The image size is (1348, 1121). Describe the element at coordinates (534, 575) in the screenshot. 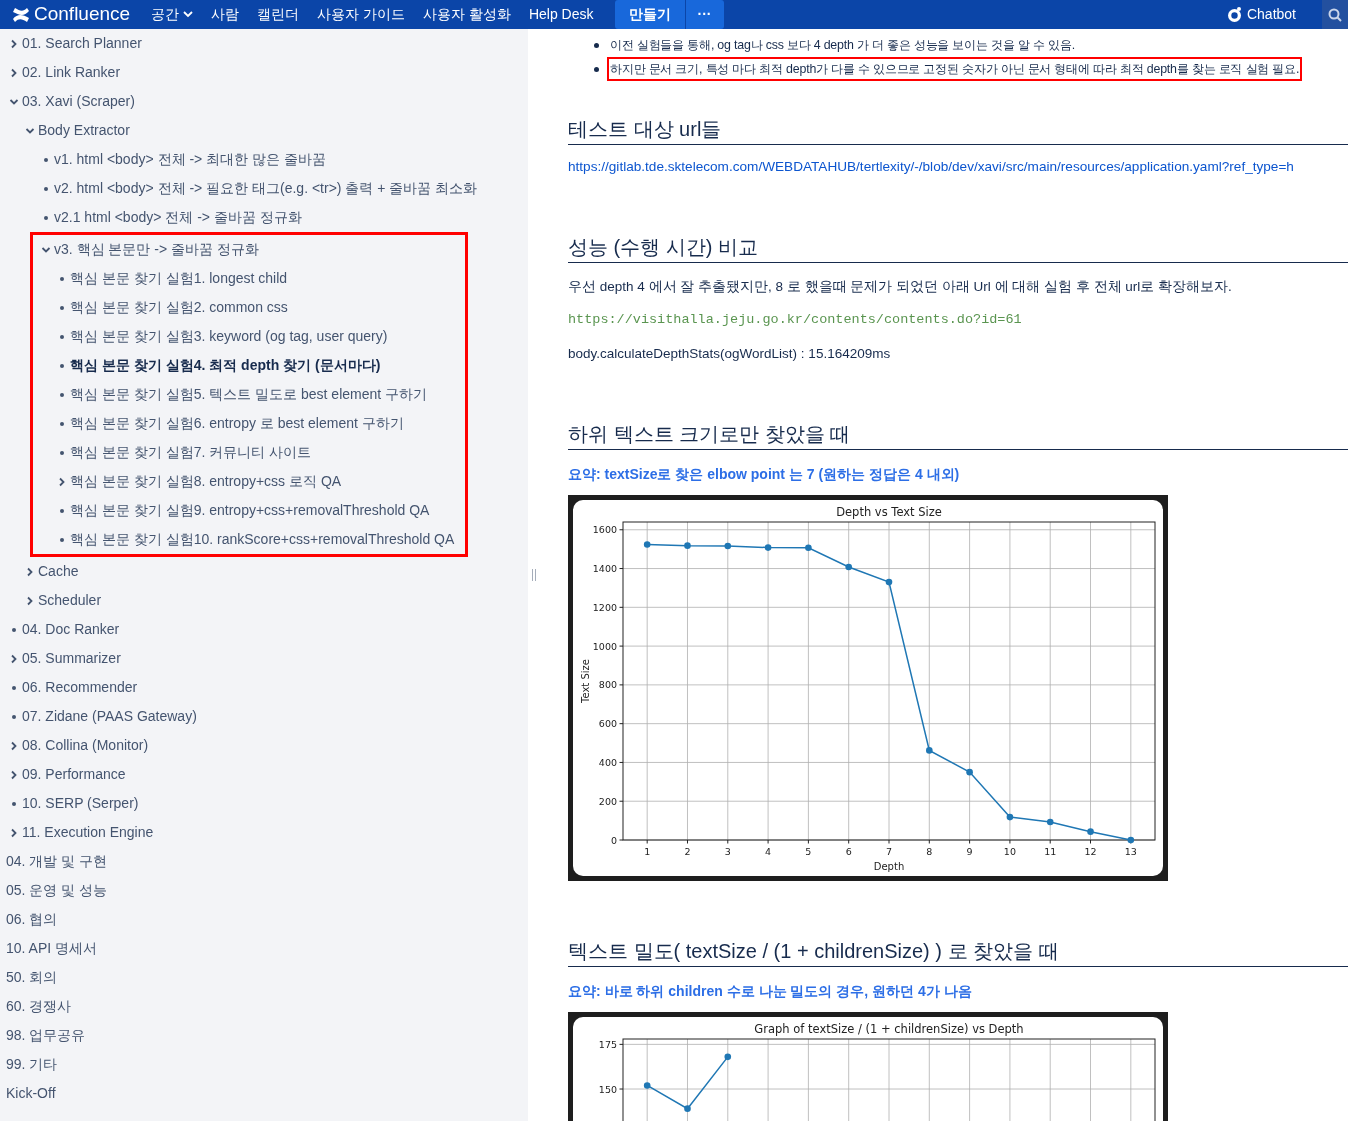

I see `resize-handle-icon` at that location.